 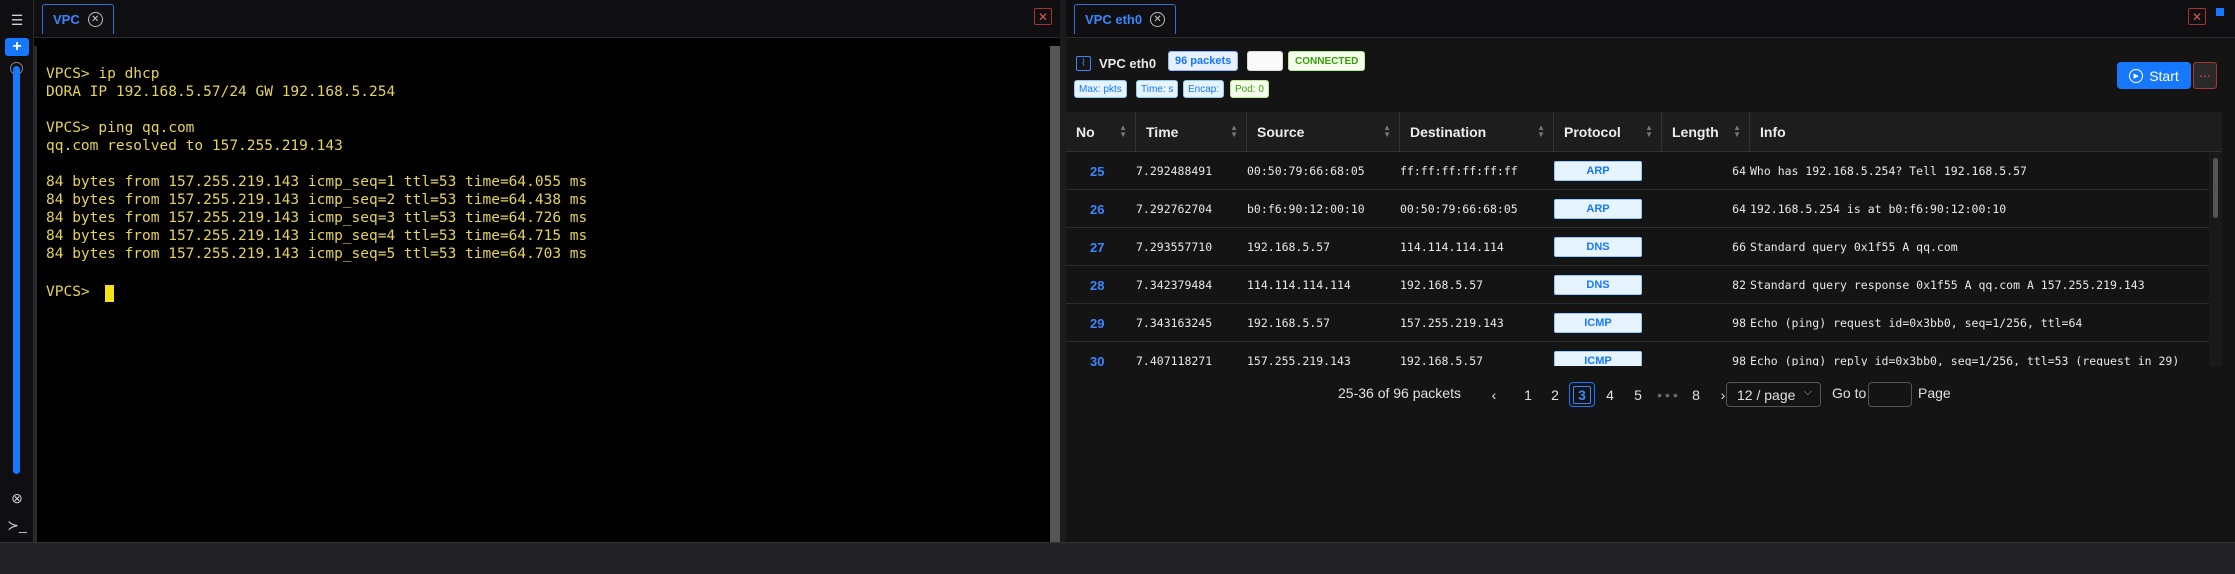 I want to click on plus-icon: +, so click(x=17, y=47).